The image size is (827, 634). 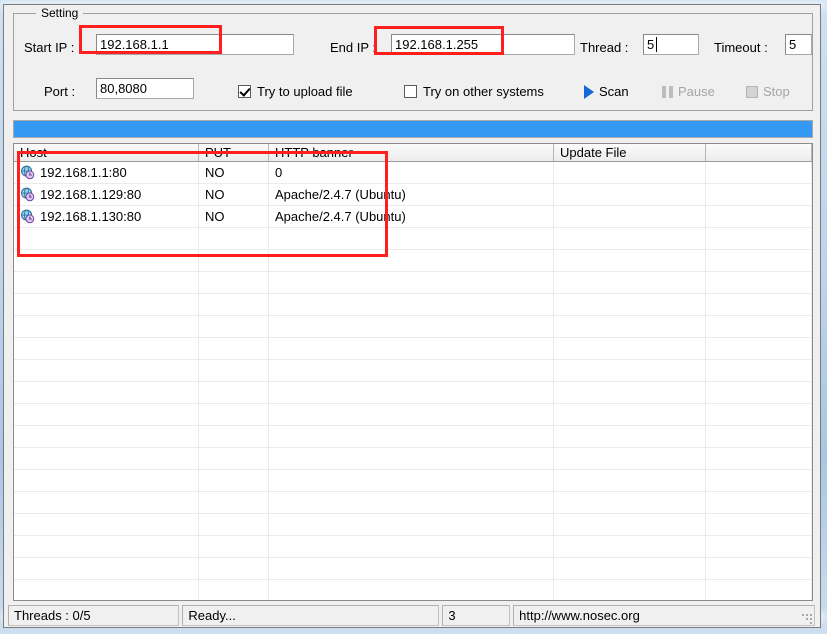 I want to click on start-ip-label: Start IP :, so click(x=49, y=47).